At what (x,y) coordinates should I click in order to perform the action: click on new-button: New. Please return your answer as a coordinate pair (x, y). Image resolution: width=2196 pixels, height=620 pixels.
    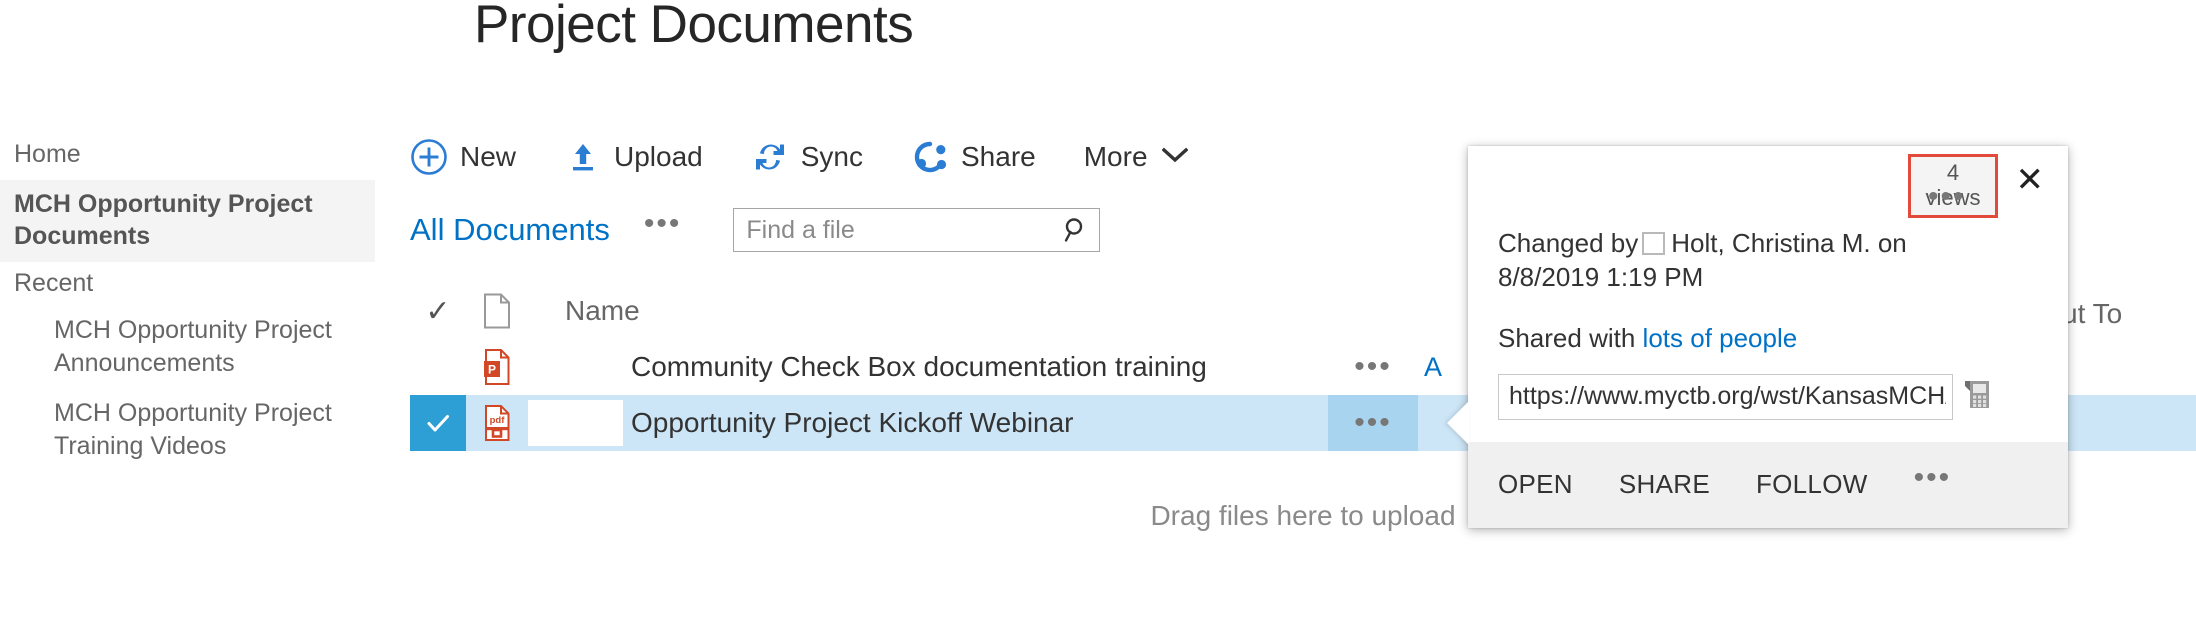
    Looking at the image, I should click on (463, 157).